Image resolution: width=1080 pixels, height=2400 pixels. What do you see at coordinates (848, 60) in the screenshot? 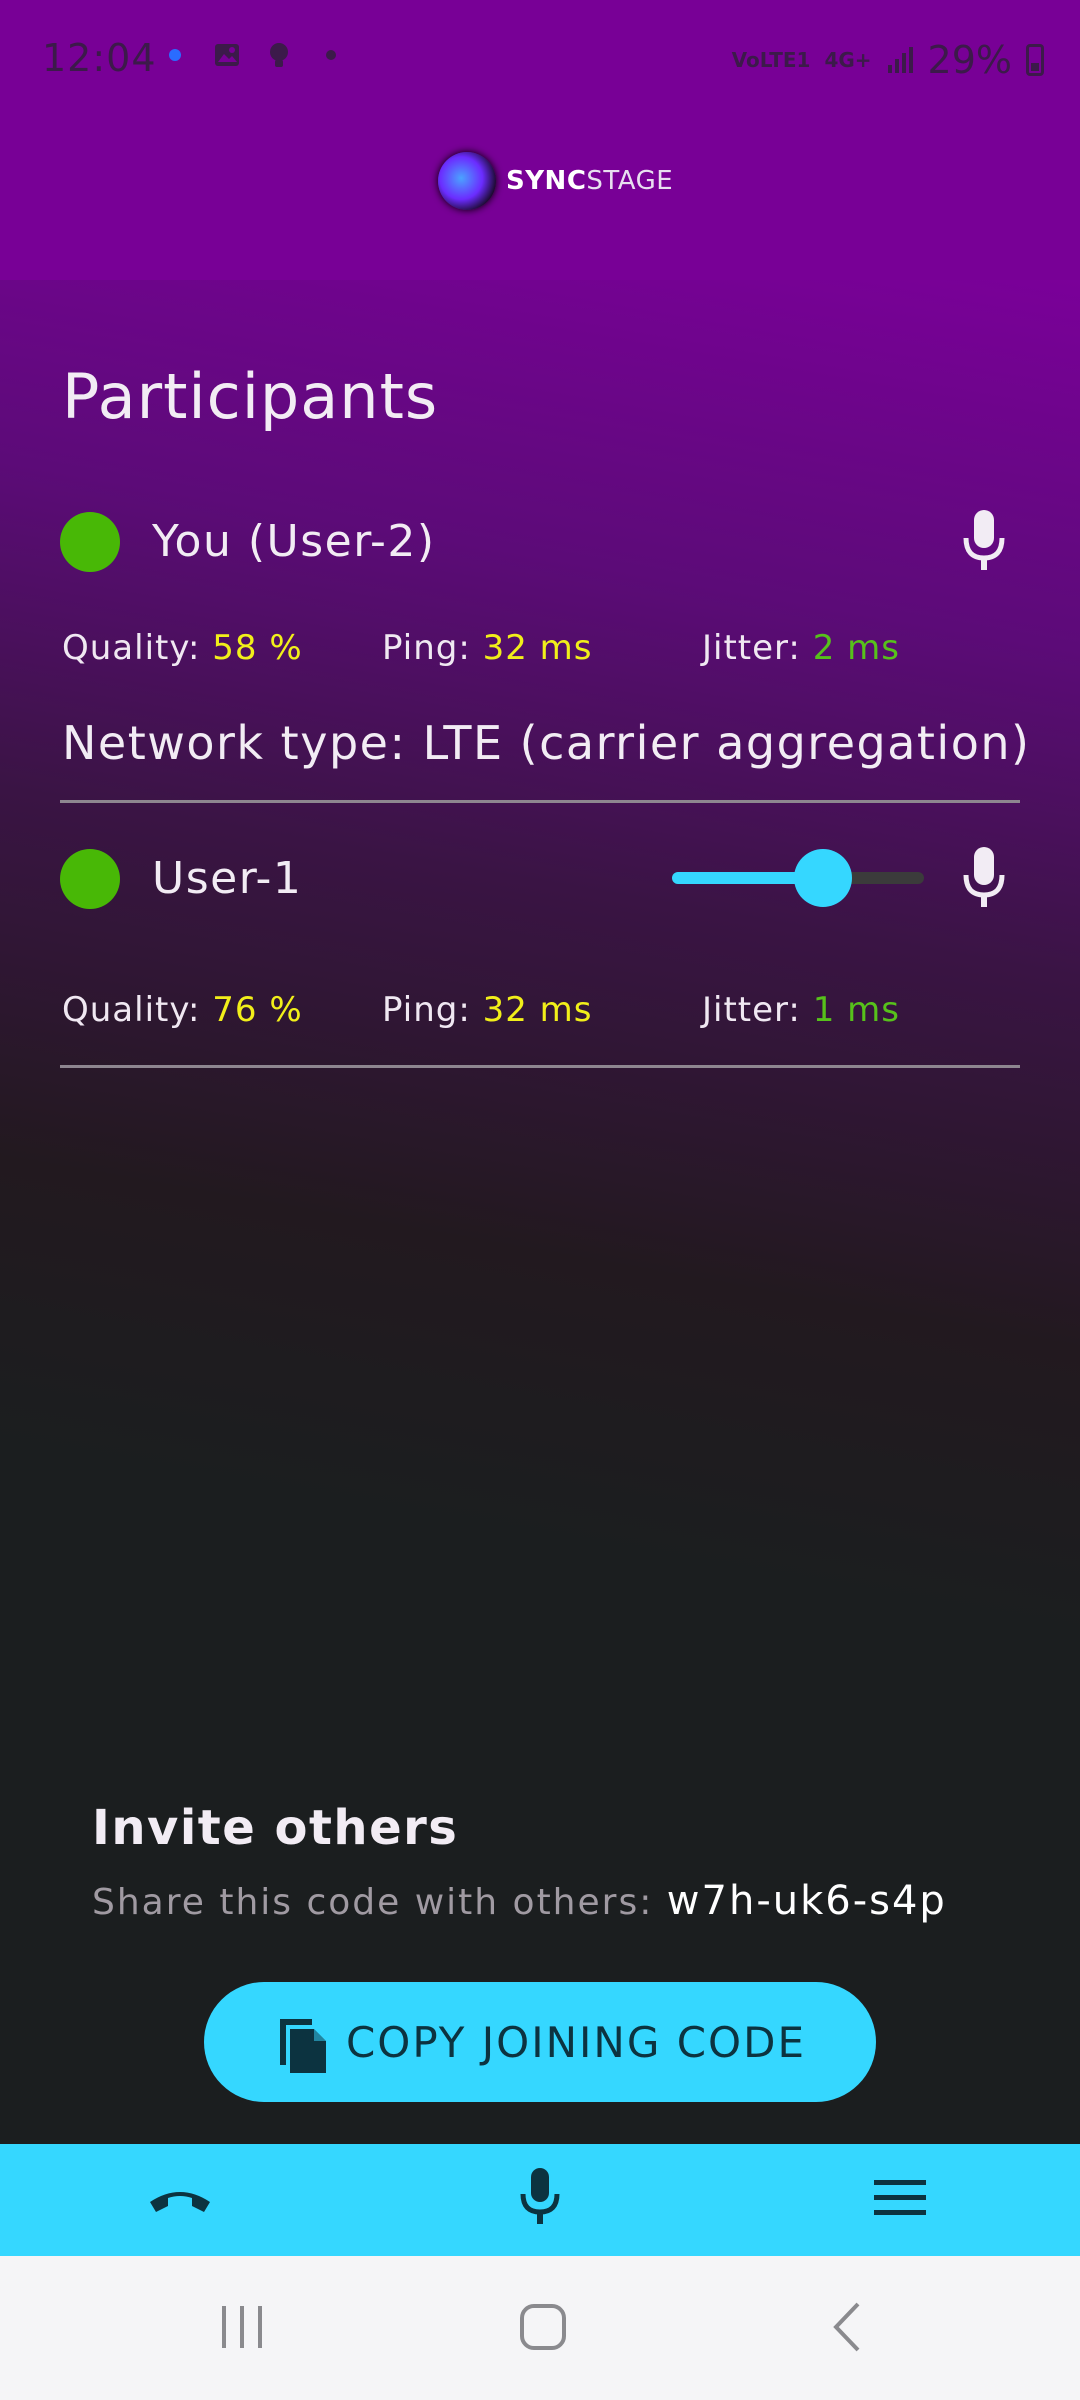
I see `network-gen-label: 4G+` at bounding box center [848, 60].